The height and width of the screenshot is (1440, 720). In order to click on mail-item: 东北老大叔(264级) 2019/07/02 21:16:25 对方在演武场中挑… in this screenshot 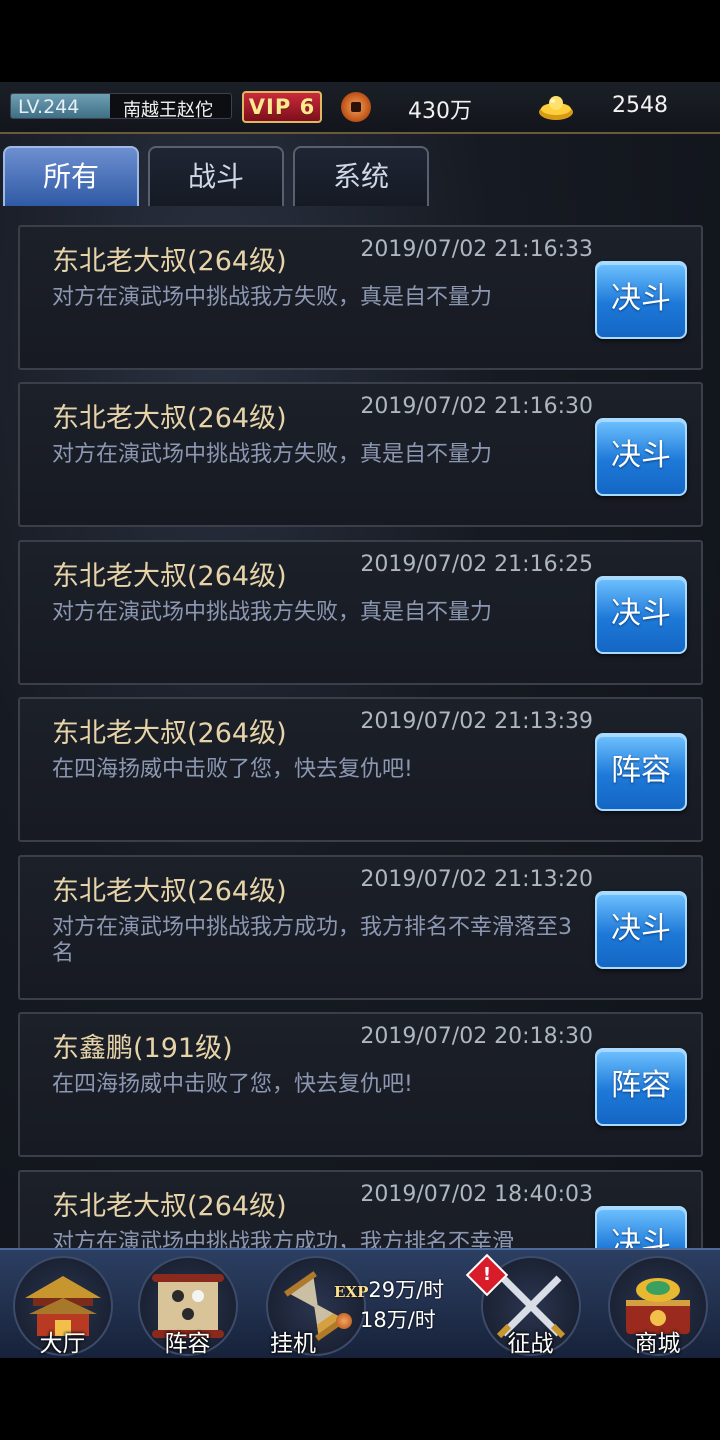, I will do `click(360, 612)`.